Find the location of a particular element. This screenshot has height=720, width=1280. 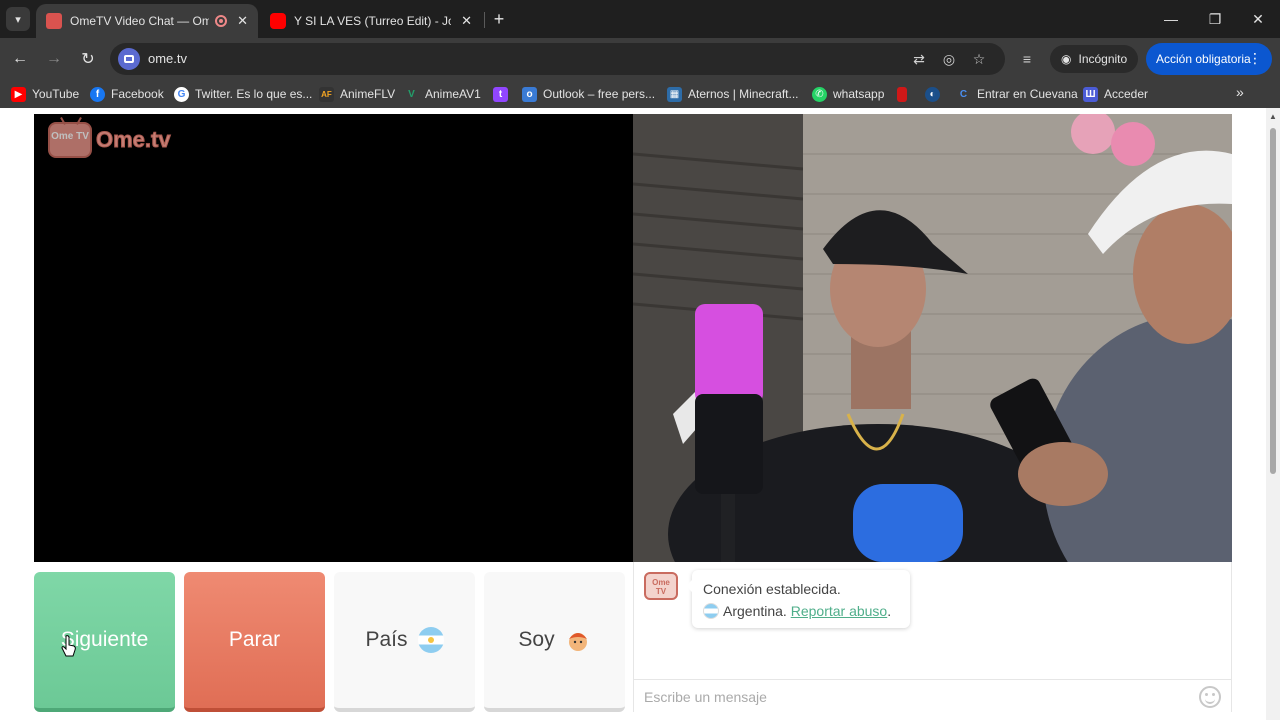

google-icon: G is located at coordinates (181, 94).